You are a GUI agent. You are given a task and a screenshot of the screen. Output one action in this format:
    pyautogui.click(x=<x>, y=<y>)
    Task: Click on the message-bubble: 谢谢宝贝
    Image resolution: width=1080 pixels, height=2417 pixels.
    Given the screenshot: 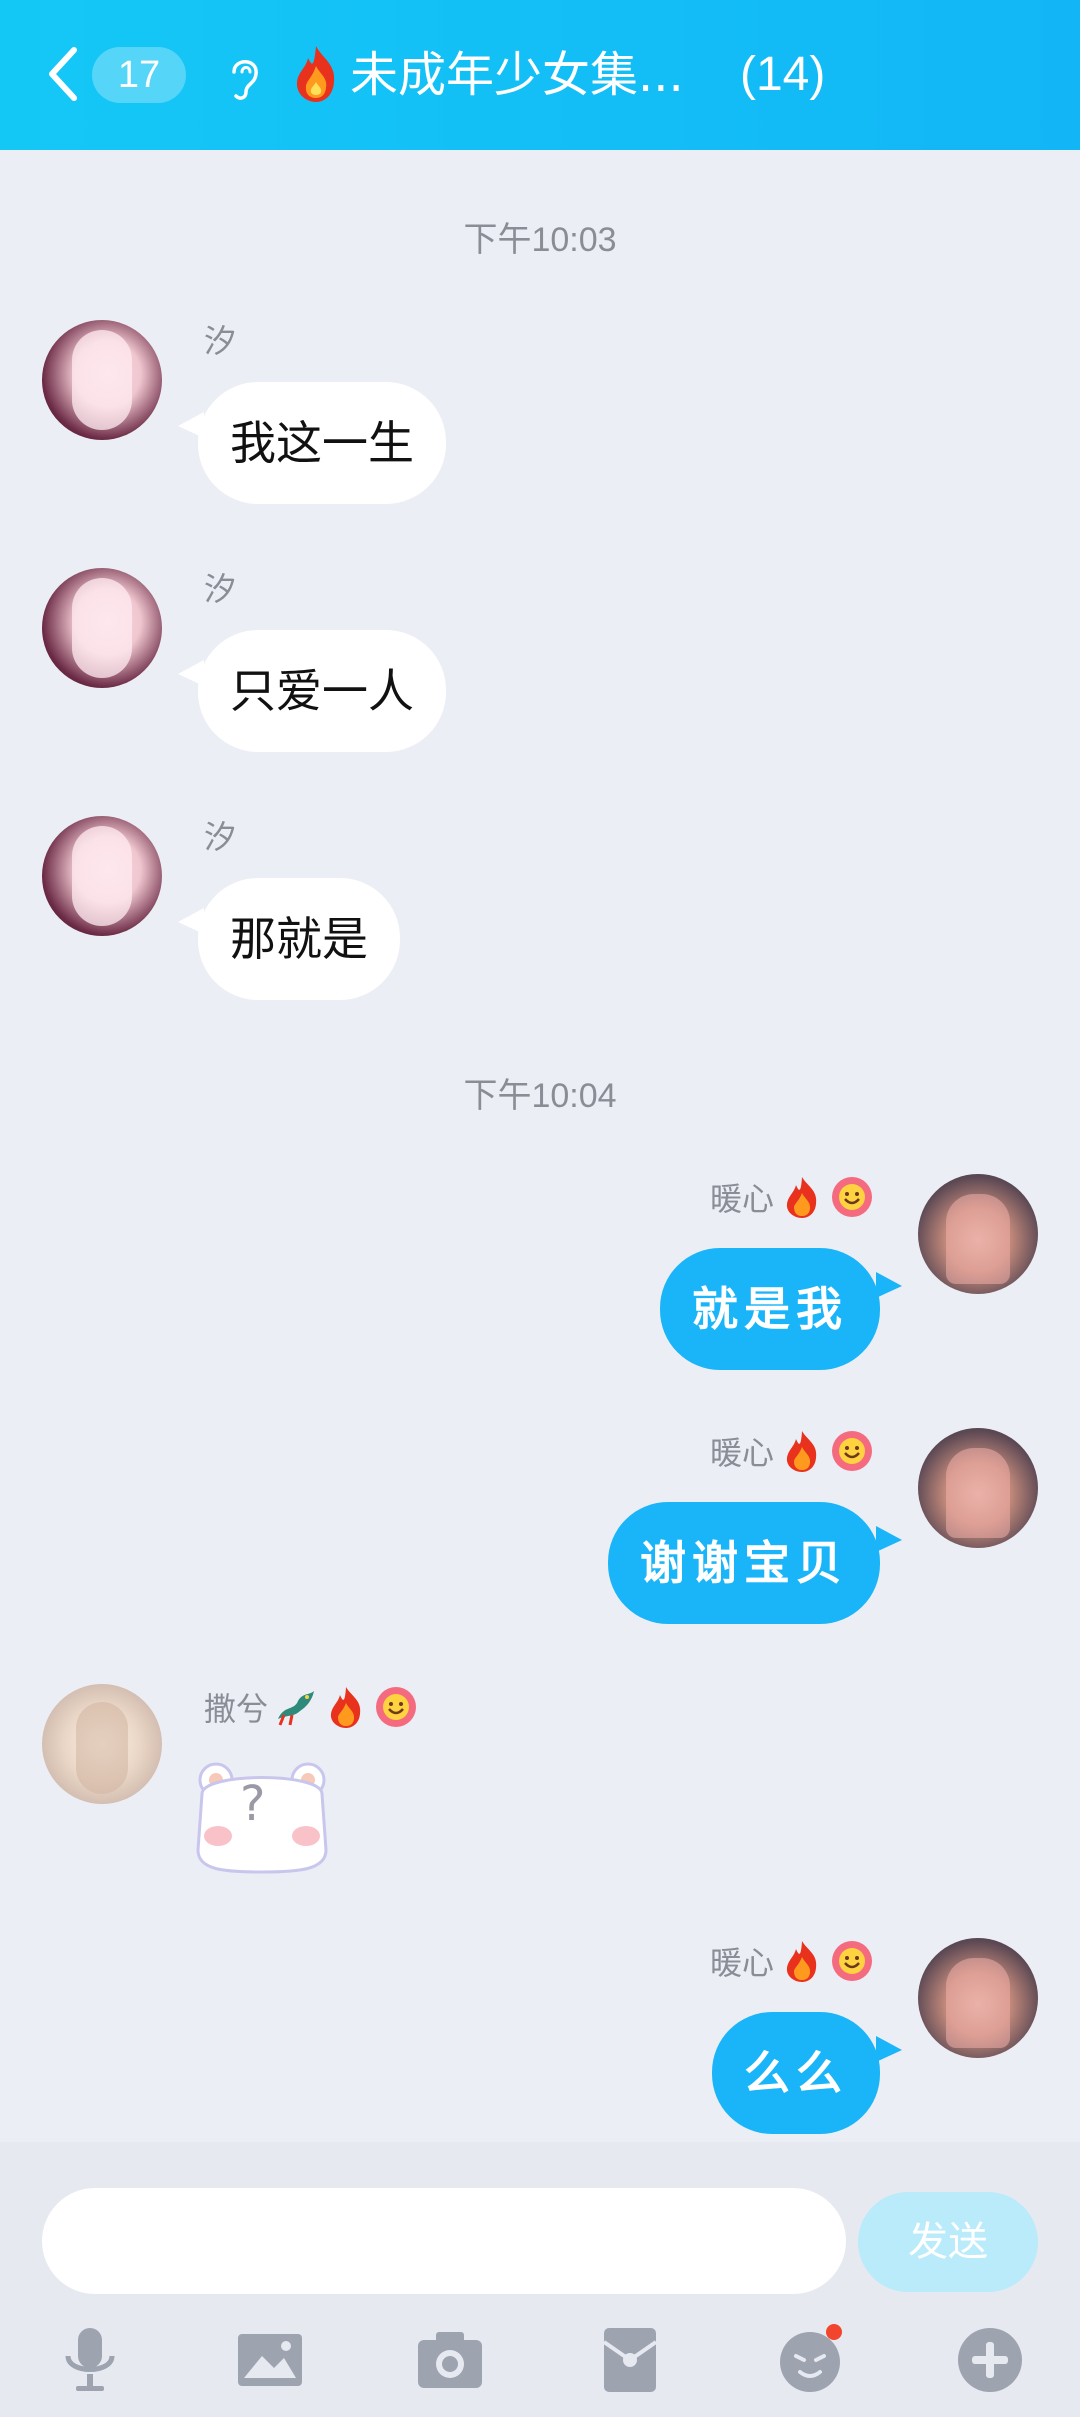 What is the action you would take?
    pyautogui.click(x=744, y=1563)
    